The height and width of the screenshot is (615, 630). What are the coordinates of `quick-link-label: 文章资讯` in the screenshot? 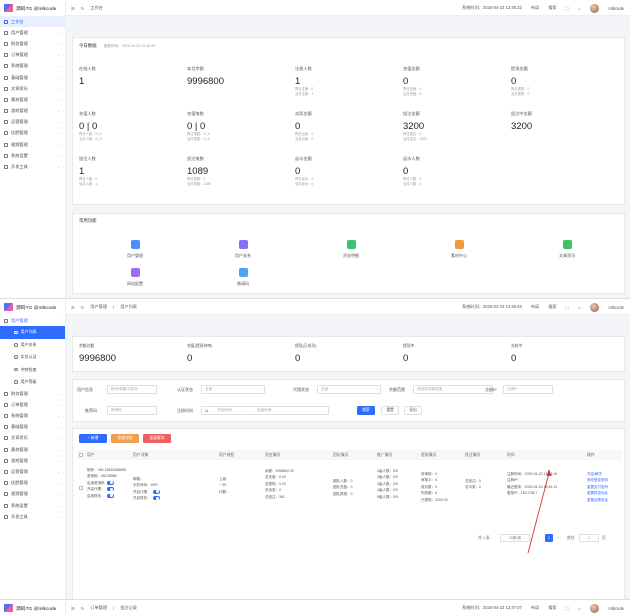 It's located at (567, 255).